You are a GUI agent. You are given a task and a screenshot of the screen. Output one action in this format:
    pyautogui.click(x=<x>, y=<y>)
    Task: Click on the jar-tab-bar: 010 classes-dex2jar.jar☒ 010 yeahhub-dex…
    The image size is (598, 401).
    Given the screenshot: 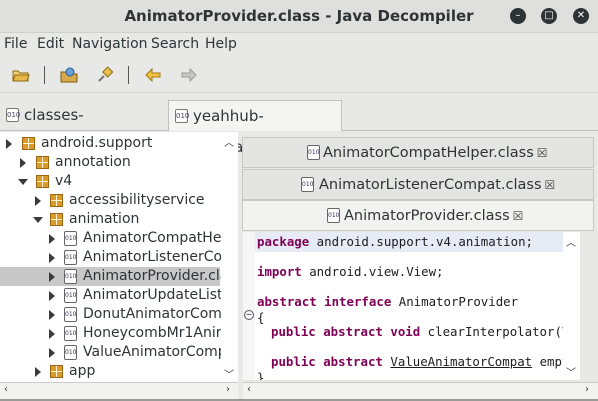 What is the action you would take?
    pyautogui.click(x=299, y=128)
    